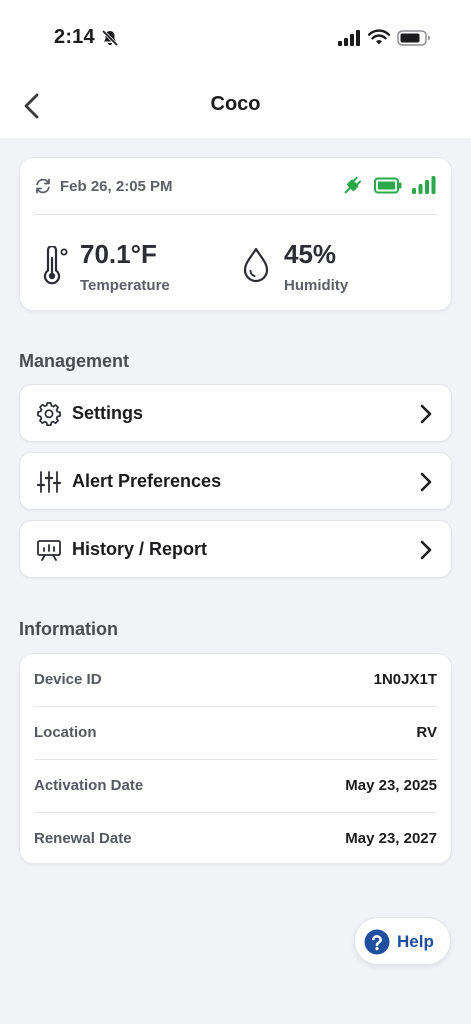 Image resolution: width=471 pixels, height=1024 pixels. Describe the element at coordinates (413, 38) in the screenshot. I see `battery-icon` at that location.